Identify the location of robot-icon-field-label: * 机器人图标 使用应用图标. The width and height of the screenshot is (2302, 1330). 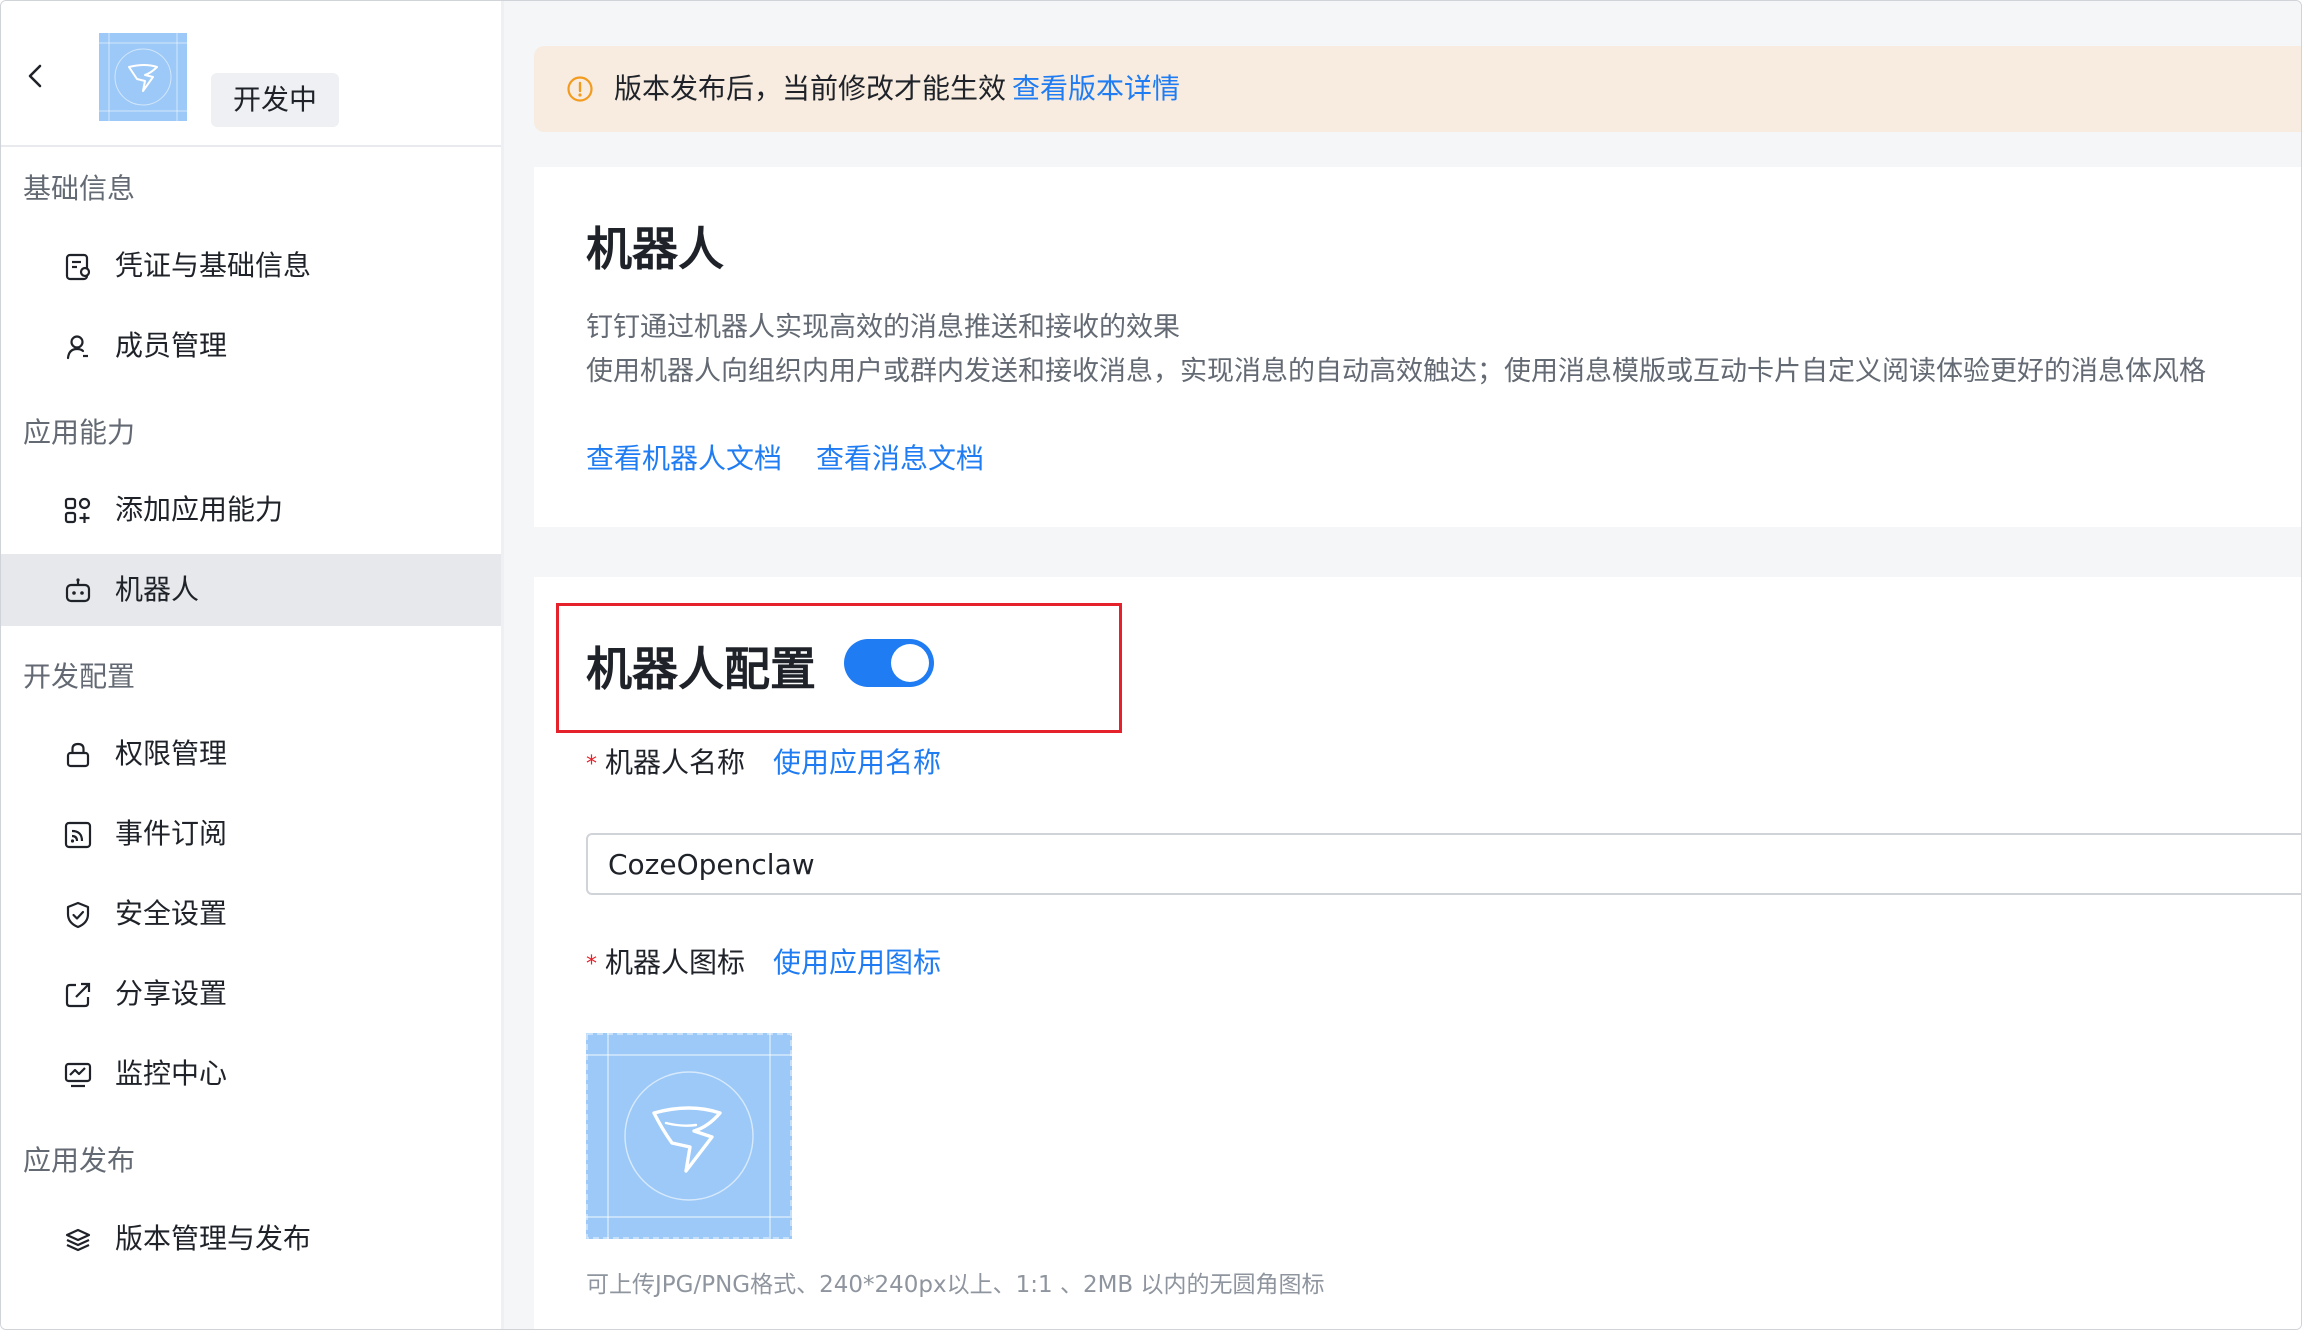
(763, 961).